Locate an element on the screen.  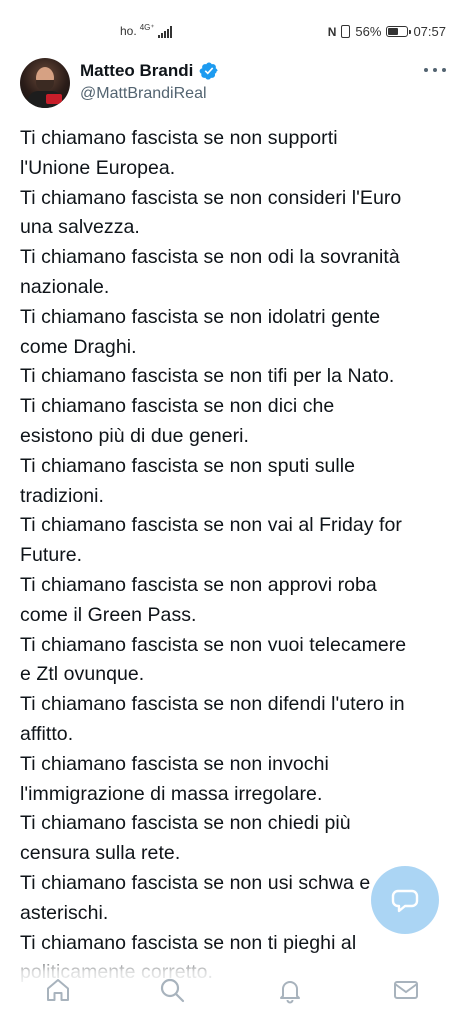
nav-home is located at coordinates (58, 990).